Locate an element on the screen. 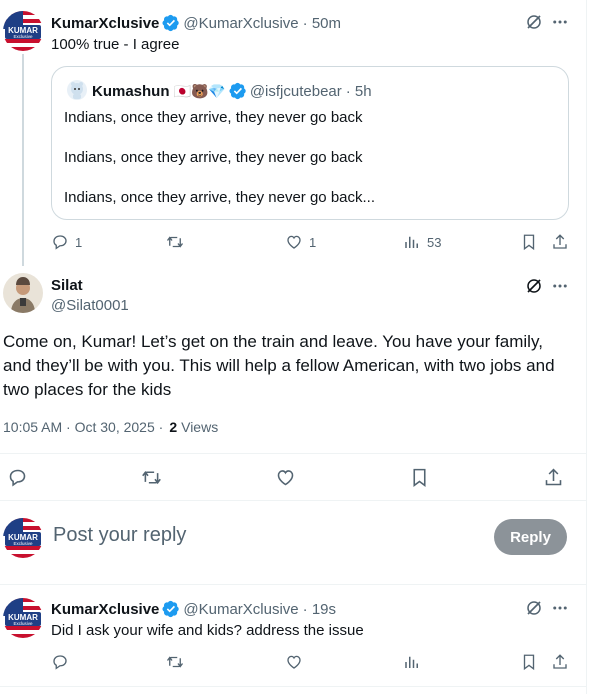  tweet-header: KumarXclusive @KumarXclusive · 19s is located at coordinates (193, 609).